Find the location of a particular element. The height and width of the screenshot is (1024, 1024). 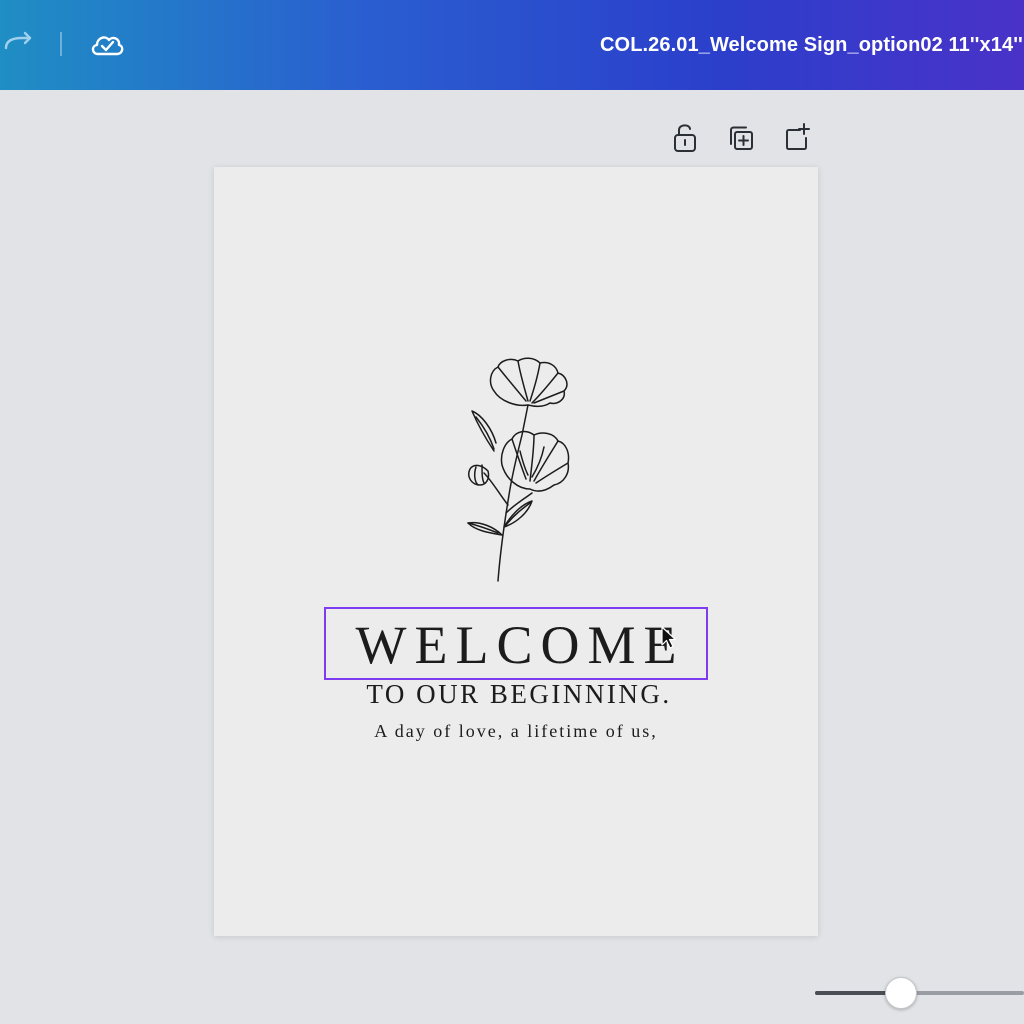

cloud-check-icon is located at coordinates (107, 45).